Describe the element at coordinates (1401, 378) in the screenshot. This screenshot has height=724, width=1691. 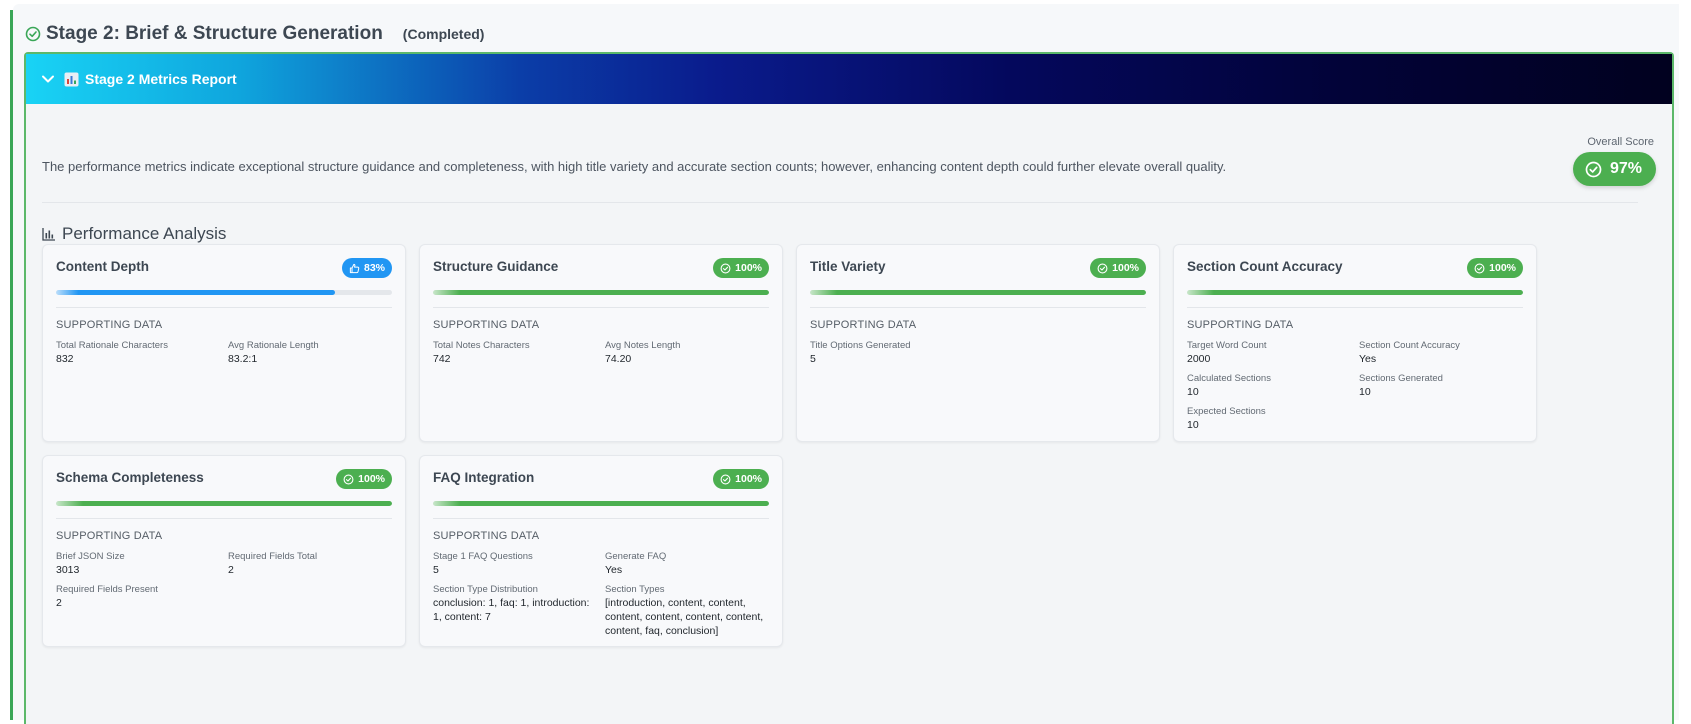
I see `data-key: Sections Generated` at that location.